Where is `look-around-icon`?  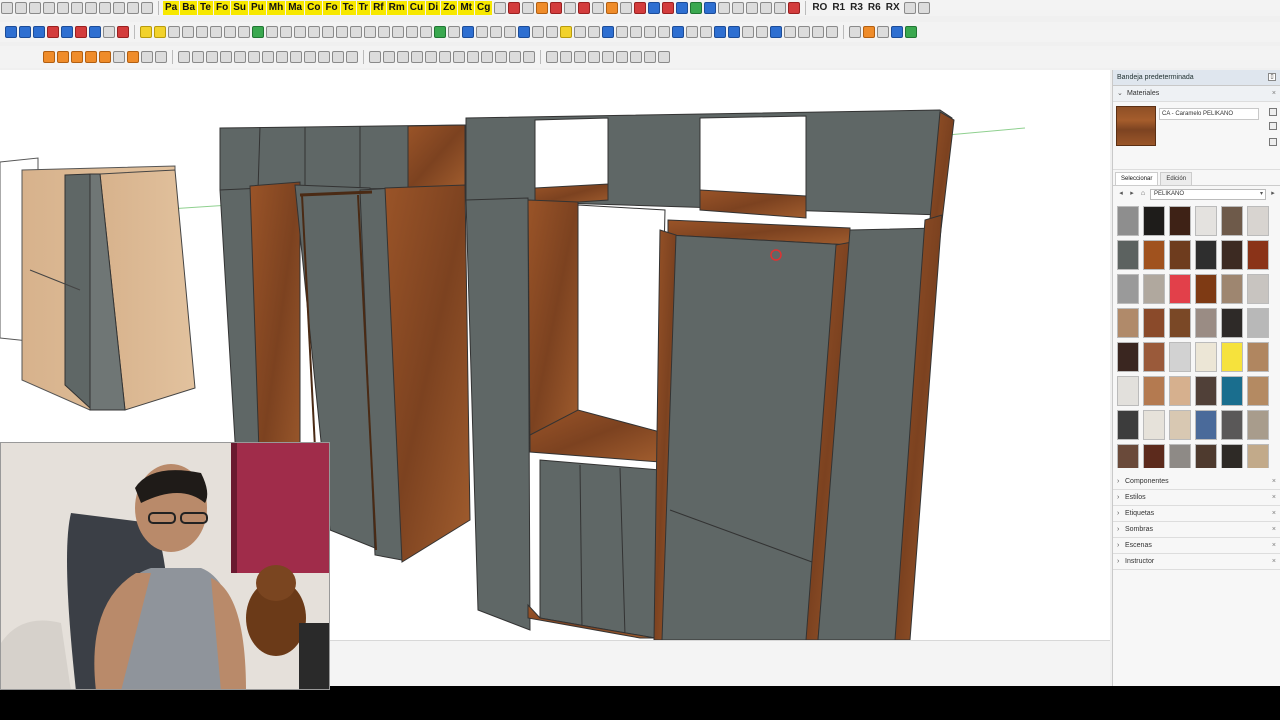
look-around-icon is located at coordinates (566, 32).